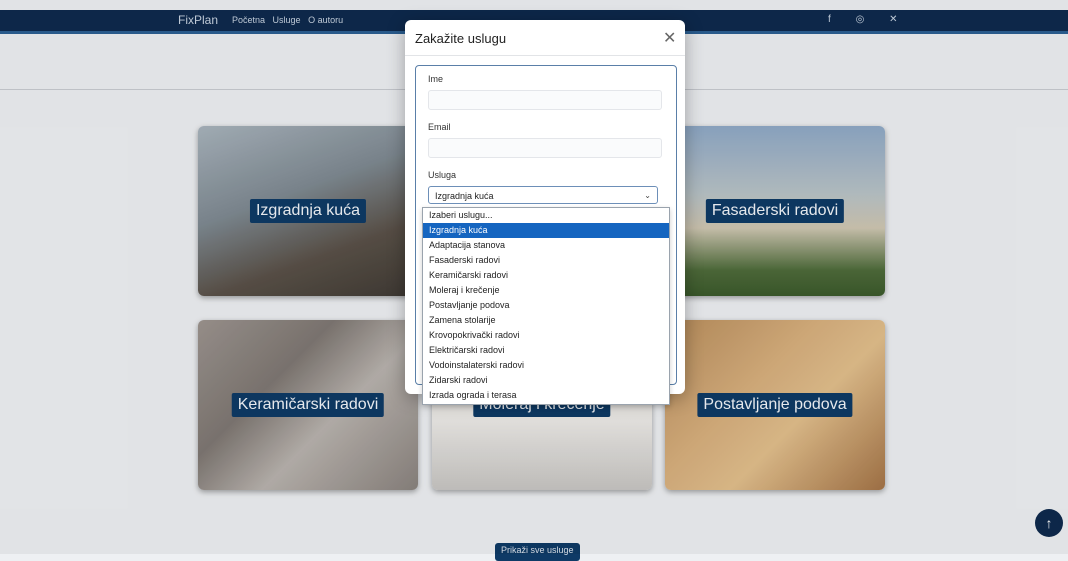  Describe the element at coordinates (546, 260) in the screenshot. I see `dropdown-option: Fasaderski radovi` at that location.